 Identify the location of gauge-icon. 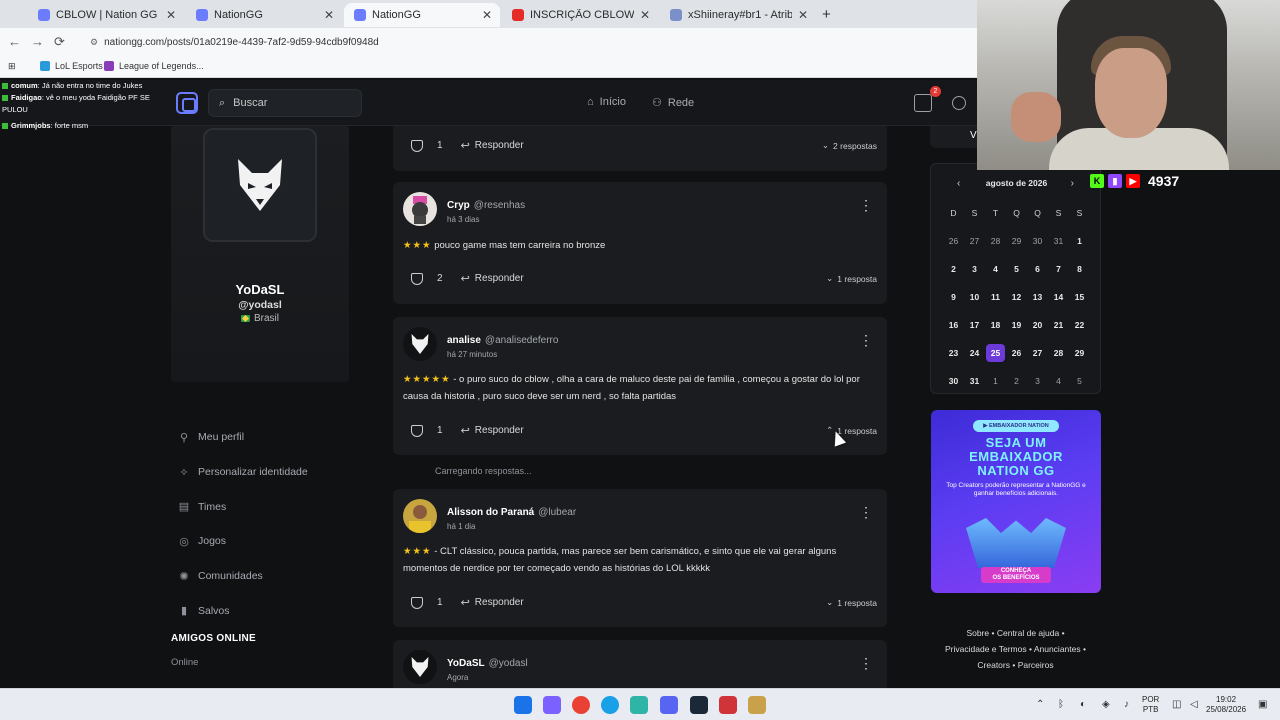
(959, 103).